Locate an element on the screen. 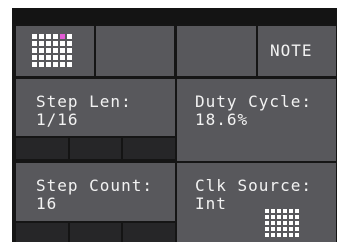 Image resolution: width=341 pixels, height=242 pixels. top-status-bar is located at coordinates (174, 16).